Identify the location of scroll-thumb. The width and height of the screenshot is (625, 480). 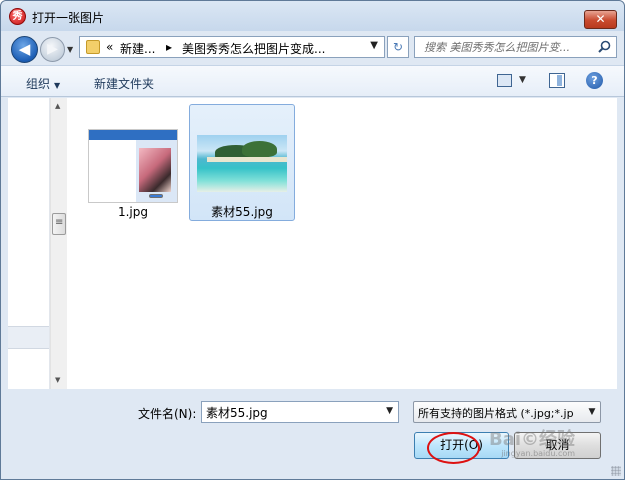
(59, 224).